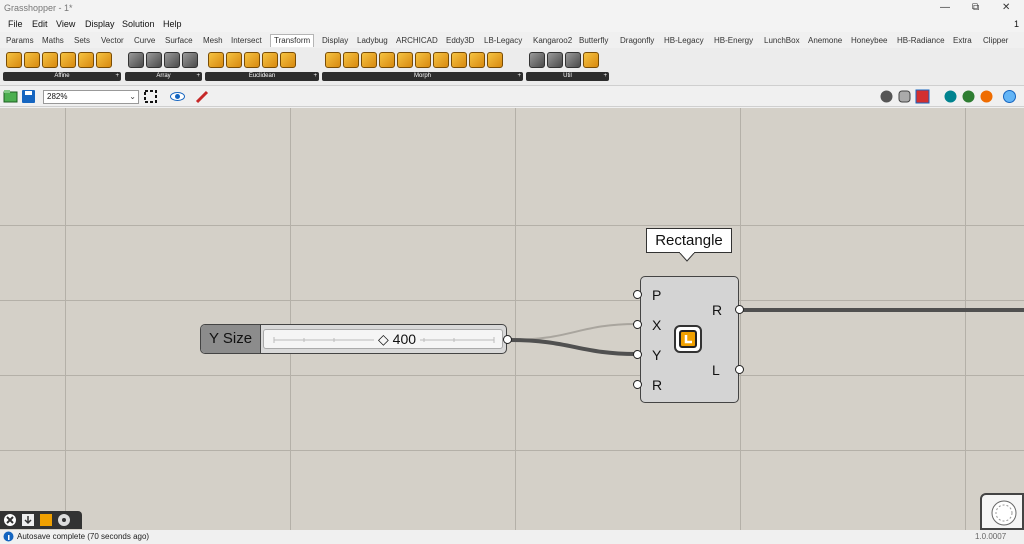 The height and width of the screenshot is (544, 1024). What do you see at coordinates (387, 60) in the screenshot?
I see `camera-obscura-icon` at bounding box center [387, 60].